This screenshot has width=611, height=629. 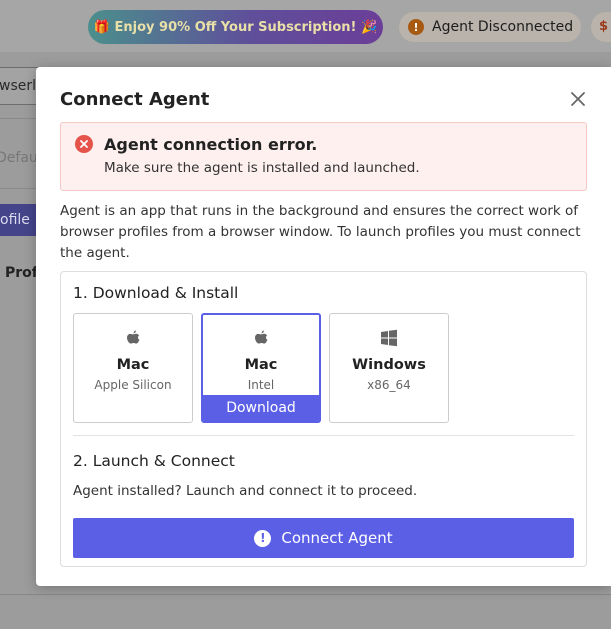 What do you see at coordinates (19, 158) in the screenshot?
I see `default-label: Defau` at bounding box center [19, 158].